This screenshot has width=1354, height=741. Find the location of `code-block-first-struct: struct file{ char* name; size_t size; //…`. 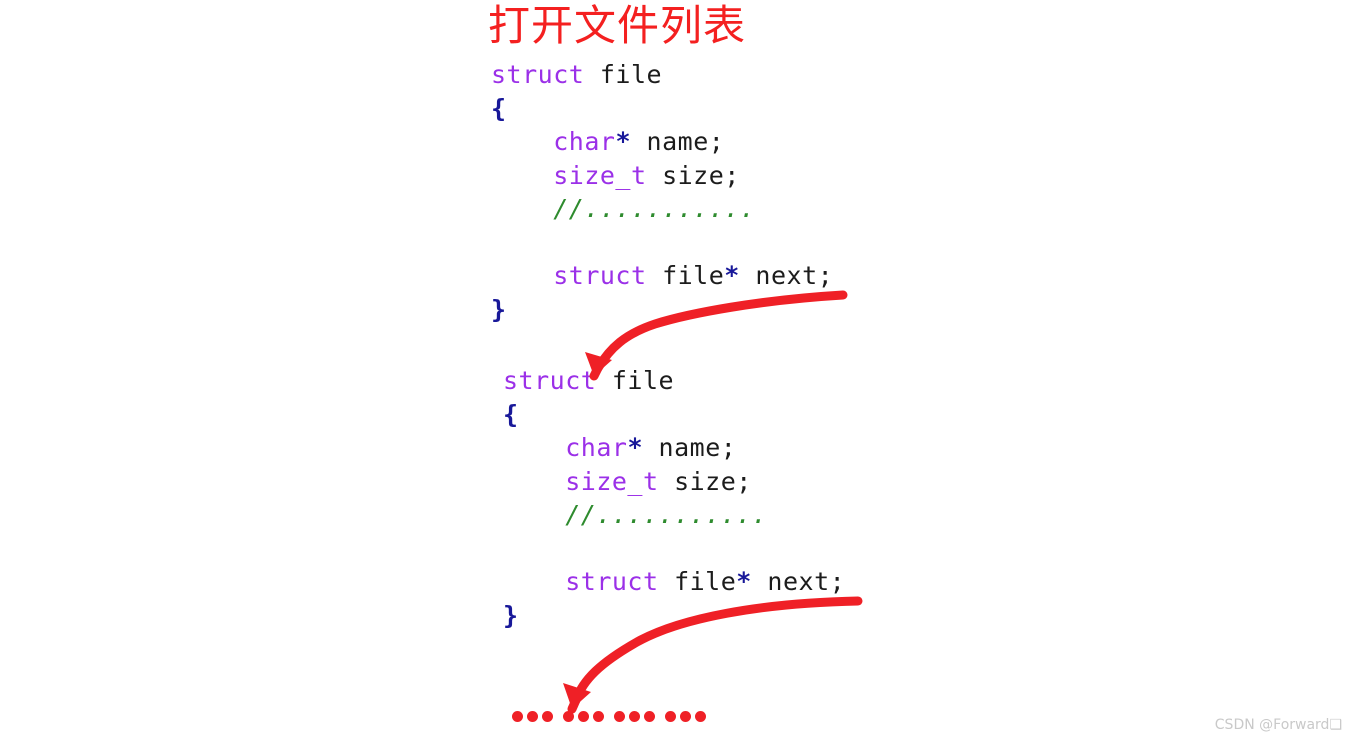

code-block-first-struct: struct file{ char* name; size_t size; //… is located at coordinates (662, 192).